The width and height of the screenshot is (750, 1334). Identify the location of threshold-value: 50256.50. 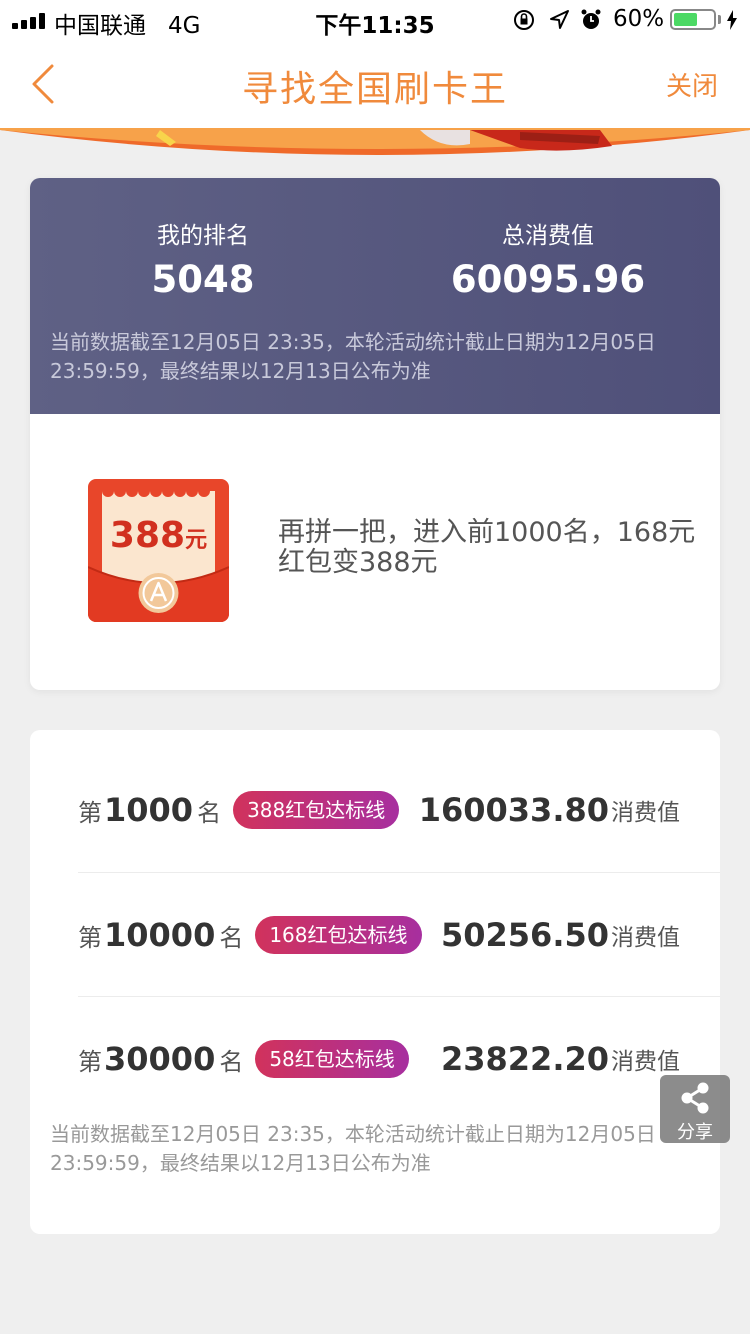
(524, 935).